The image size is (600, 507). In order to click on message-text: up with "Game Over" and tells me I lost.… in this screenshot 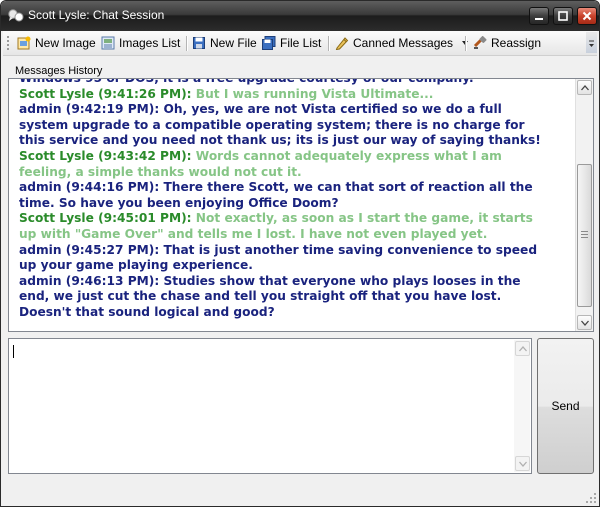, I will do `click(253, 233)`.